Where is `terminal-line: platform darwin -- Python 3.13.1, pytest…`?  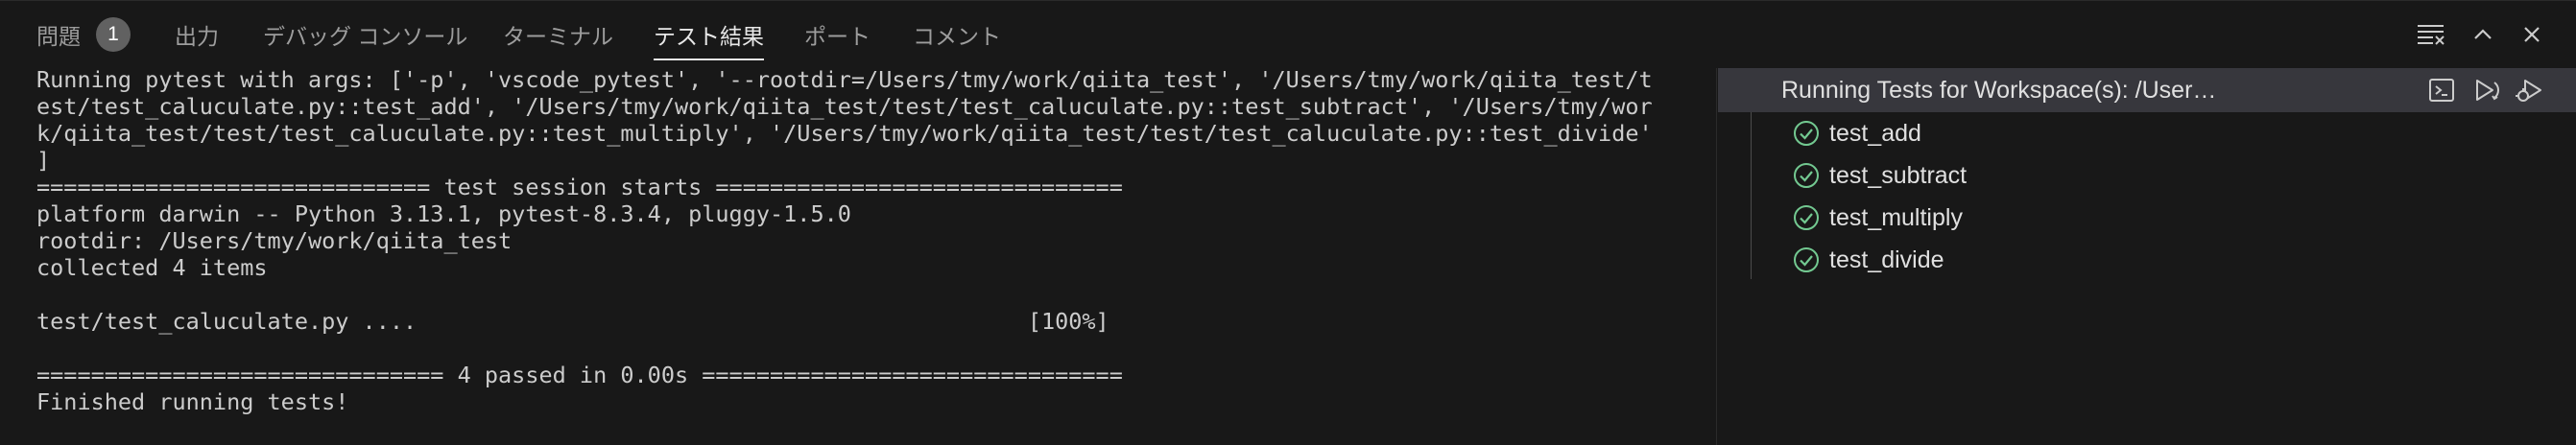
terminal-line: platform darwin -- Python 3.13.1, pytest… is located at coordinates (443, 213).